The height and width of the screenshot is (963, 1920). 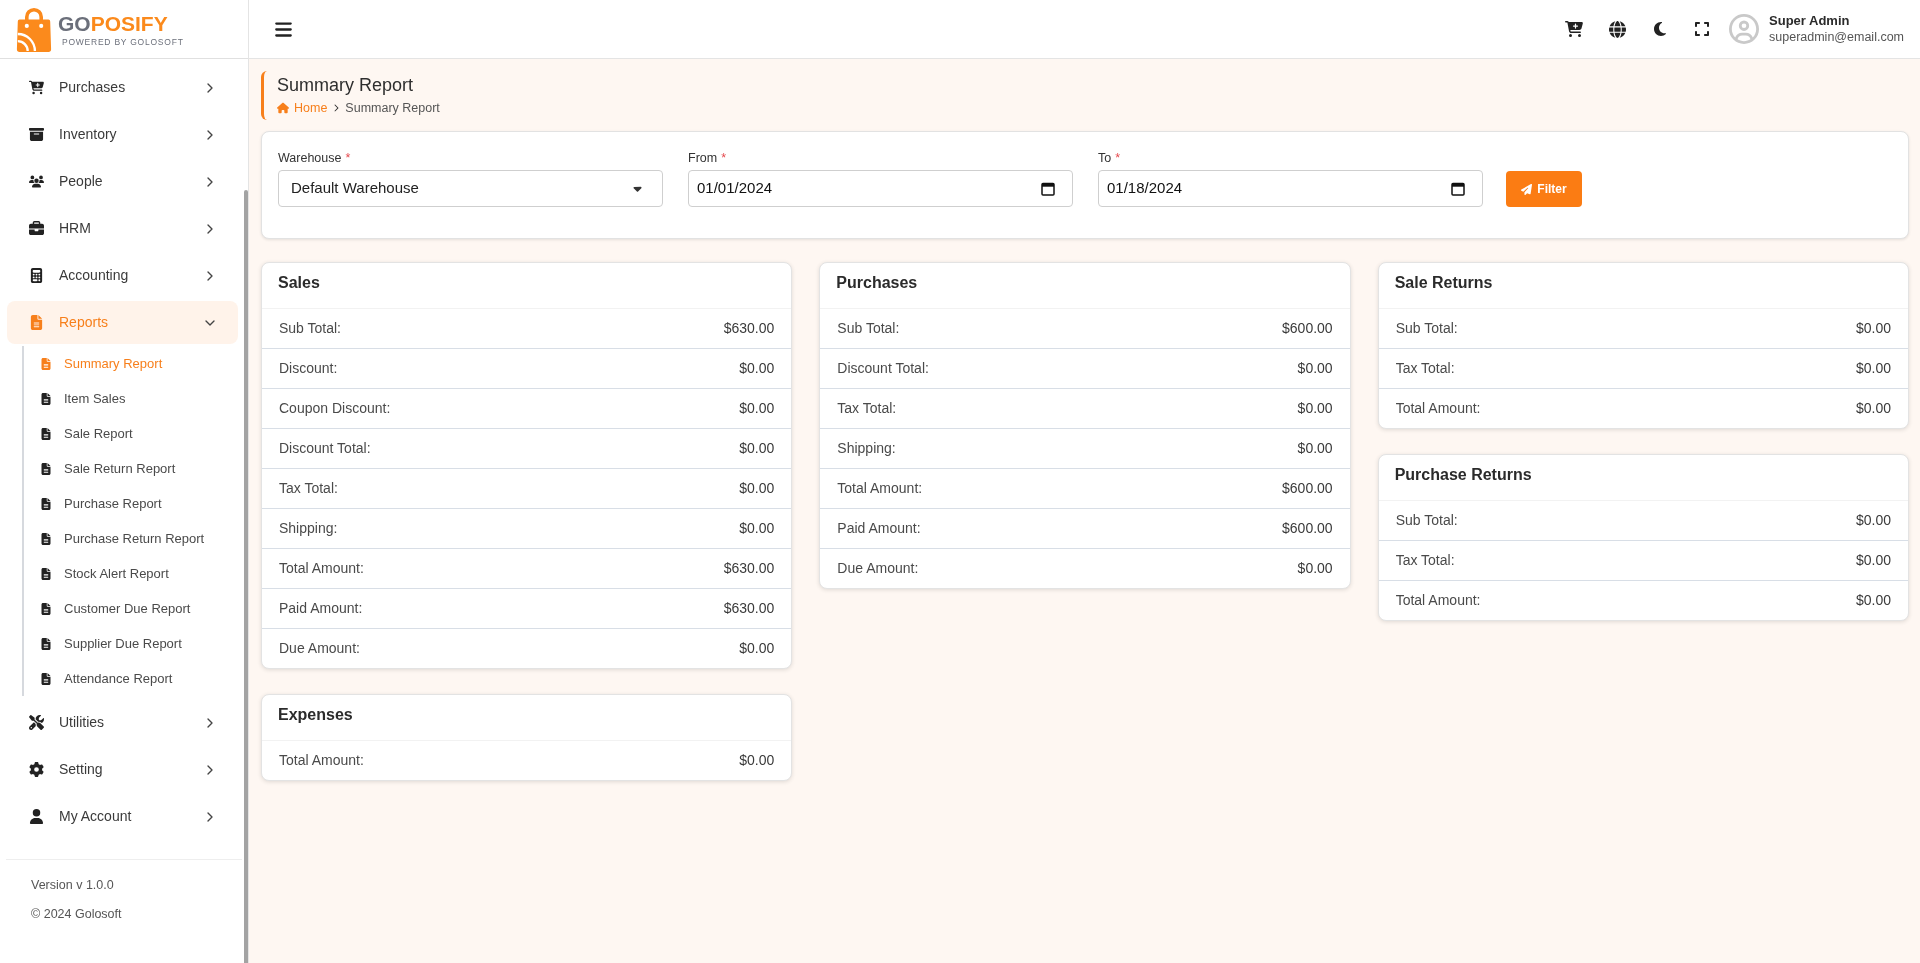 I want to click on shopping-bag-logo-icon, so click(x=34, y=29).